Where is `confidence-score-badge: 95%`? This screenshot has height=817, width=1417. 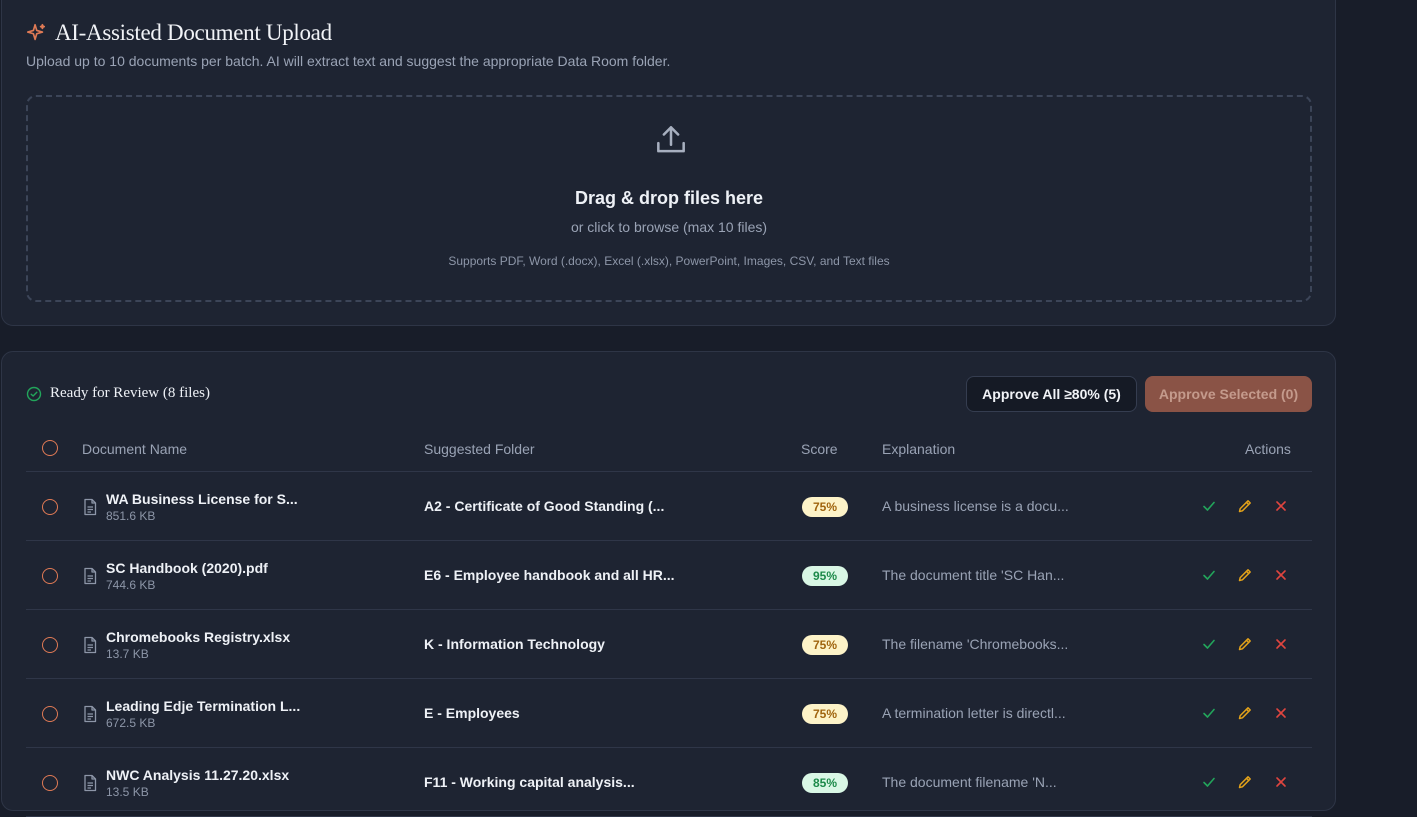
confidence-score-badge: 95% is located at coordinates (825, 576).